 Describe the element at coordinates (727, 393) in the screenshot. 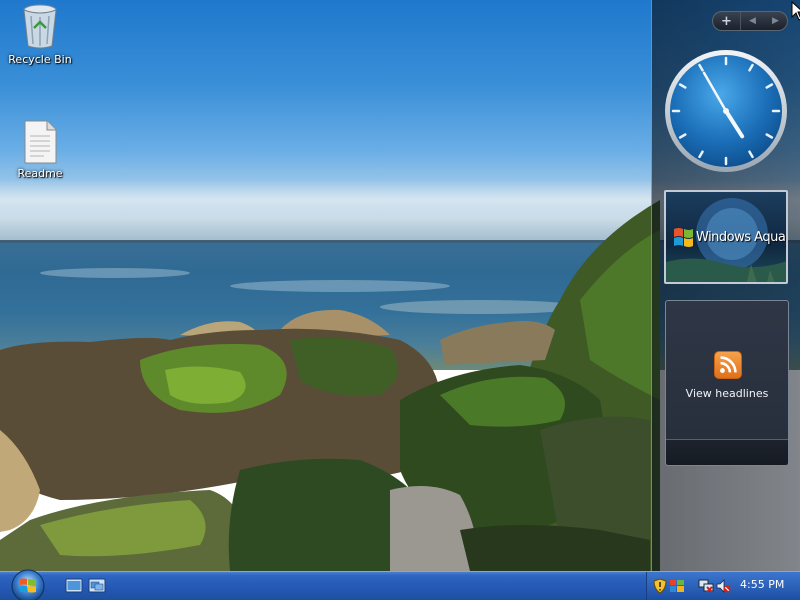

I see `view-headlines-link: View headlines` at that location.